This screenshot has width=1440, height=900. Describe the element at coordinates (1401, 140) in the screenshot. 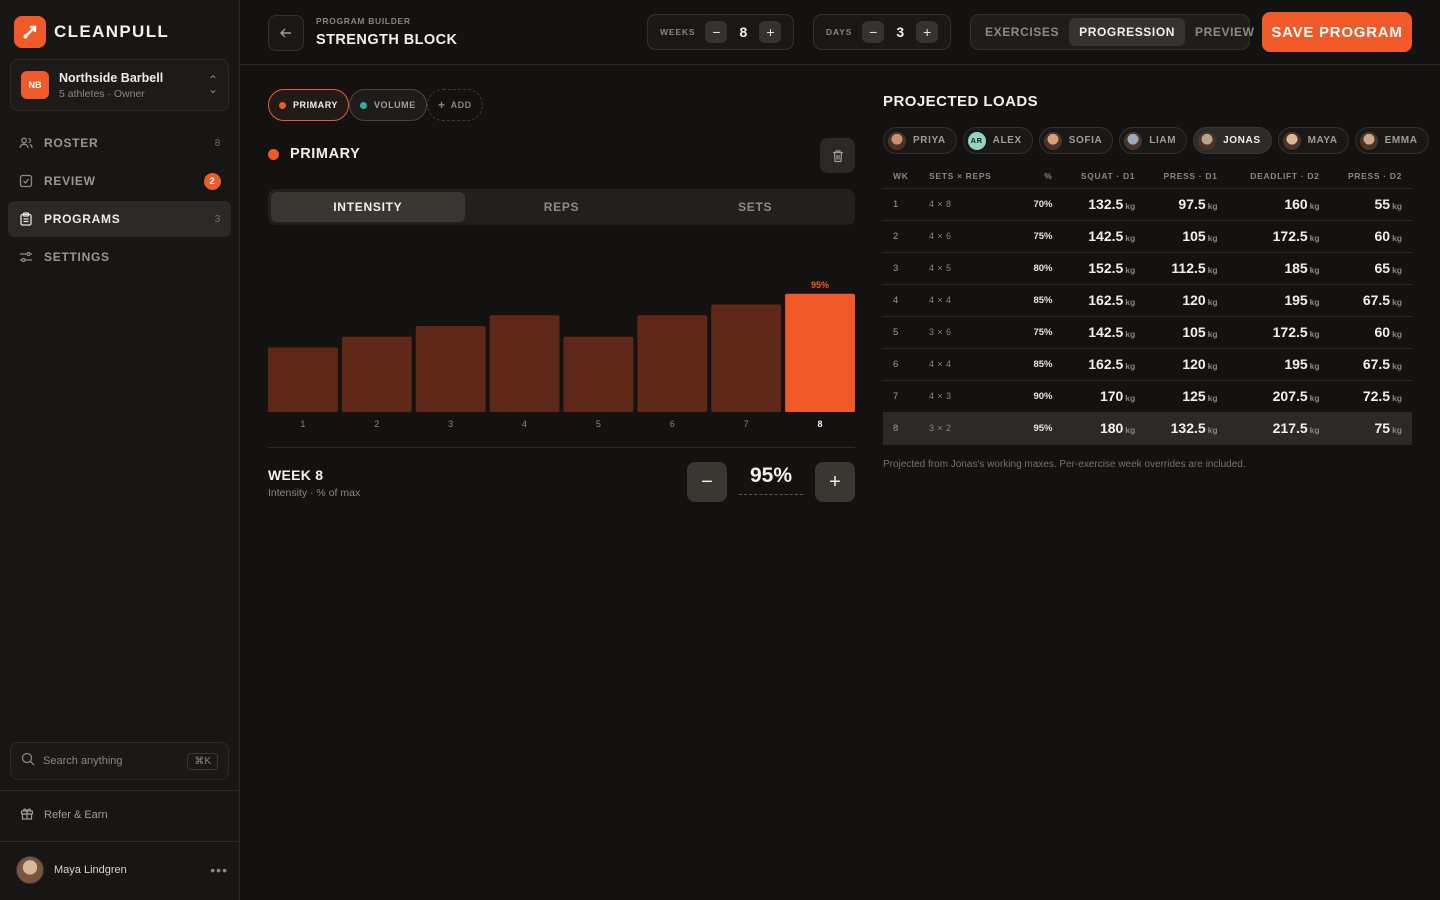

I see `athlete-name: EMMA` at that location.